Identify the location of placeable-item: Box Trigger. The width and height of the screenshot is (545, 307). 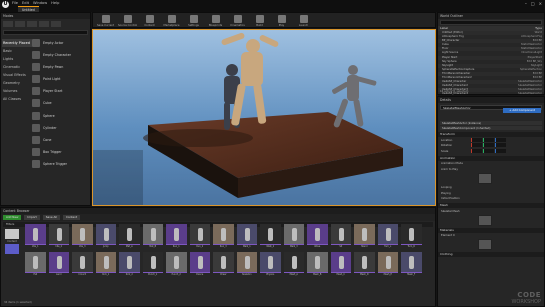
(61, 152).